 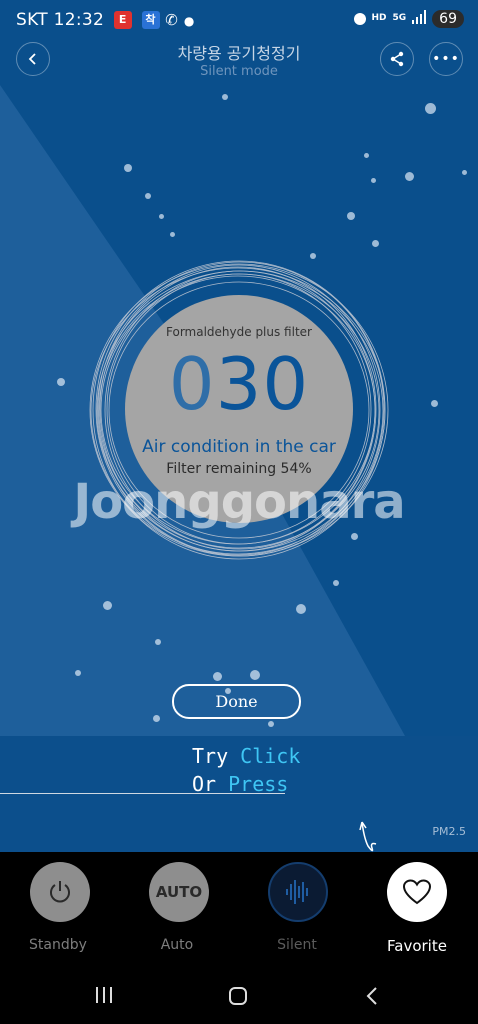 I want to click on done-button: Done, so click(x=236, y=701).